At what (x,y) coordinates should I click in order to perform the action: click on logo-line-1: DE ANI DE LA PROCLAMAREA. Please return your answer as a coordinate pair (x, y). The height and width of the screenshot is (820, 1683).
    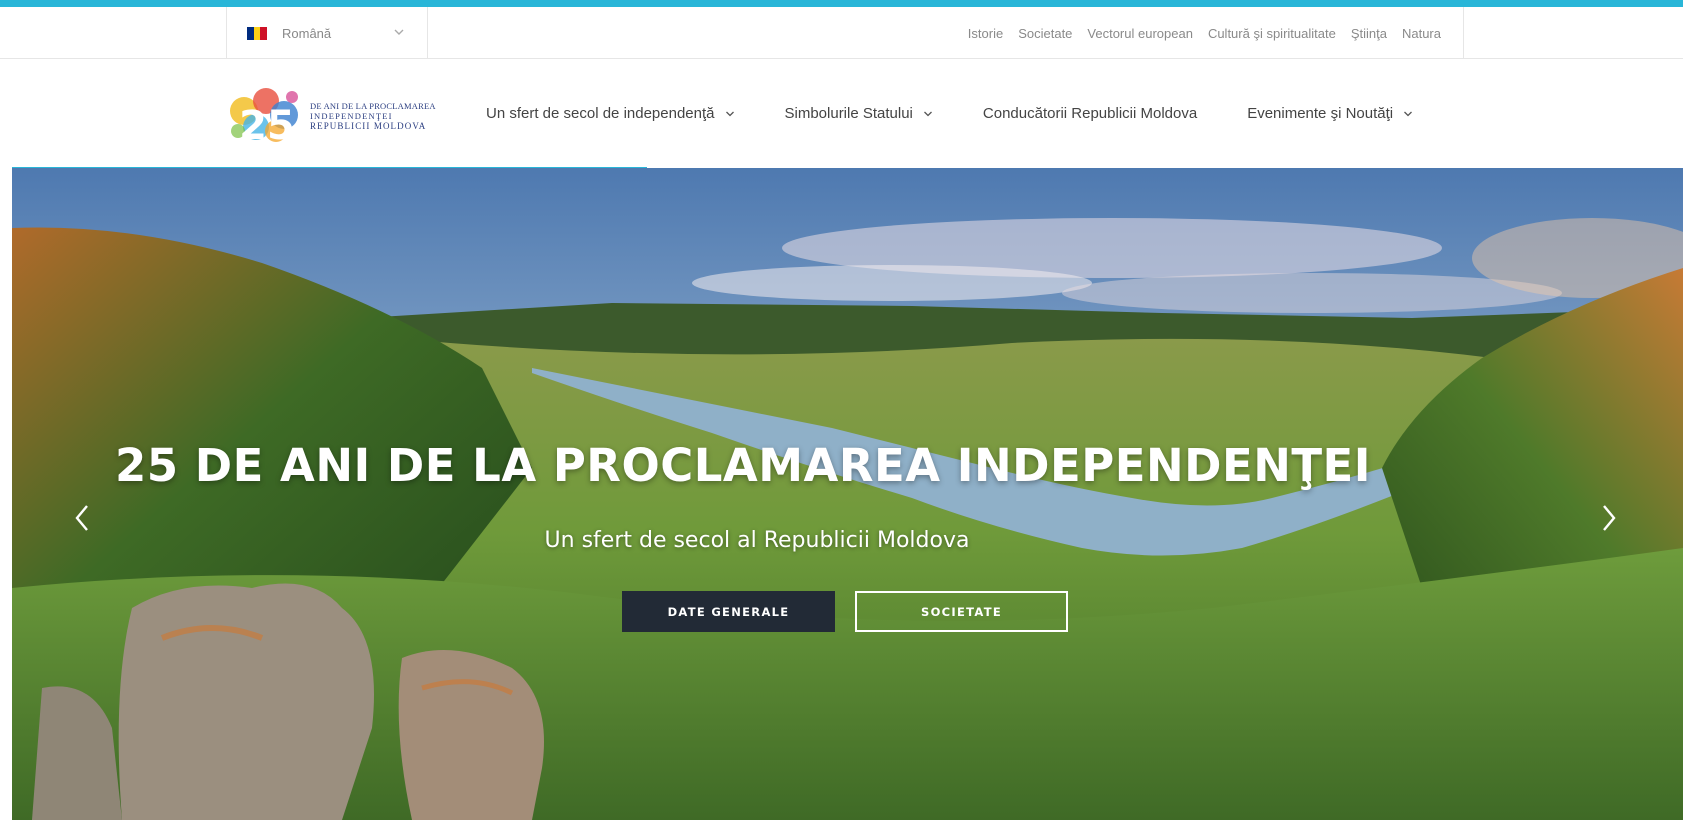
    Looking at the image, I should click on (373, 106).